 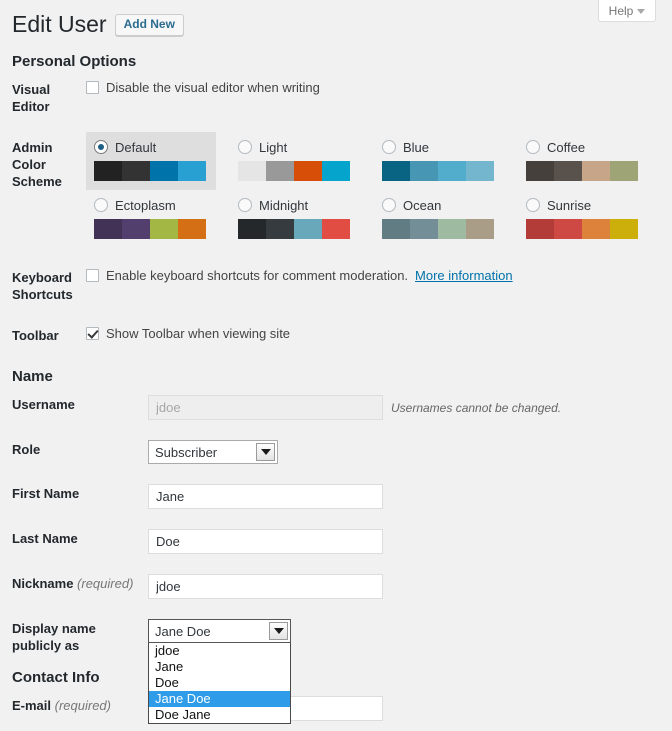 What do you see at coordinates (219, 699) in the screenshot?
I see `display-name-option: Jane Doe` at bounding box center [219, 699].